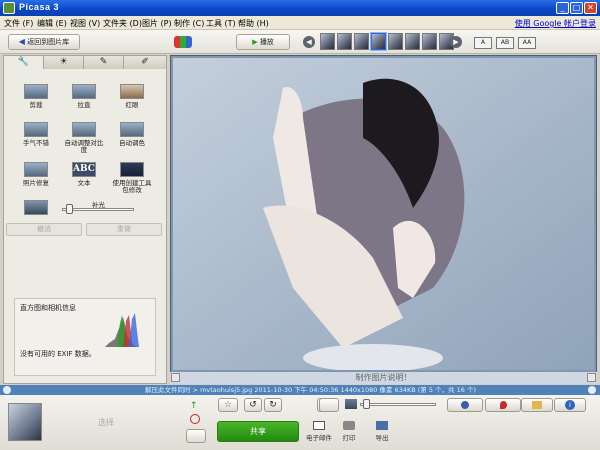 Image resolution: width=600 pixels, height=450 pixels. Describe the element at coordinates (253, 405) in the screenshot. I see `rotate-left-button: ↺` at that location.